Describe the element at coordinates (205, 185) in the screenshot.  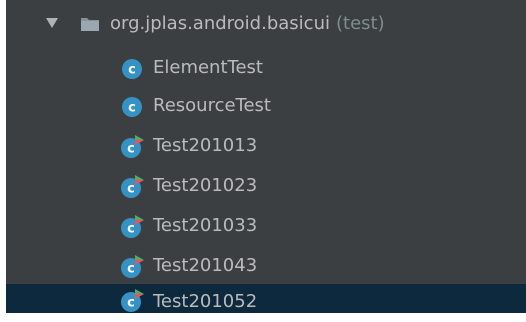
I see `tree-item-label: Test201023` at that location.